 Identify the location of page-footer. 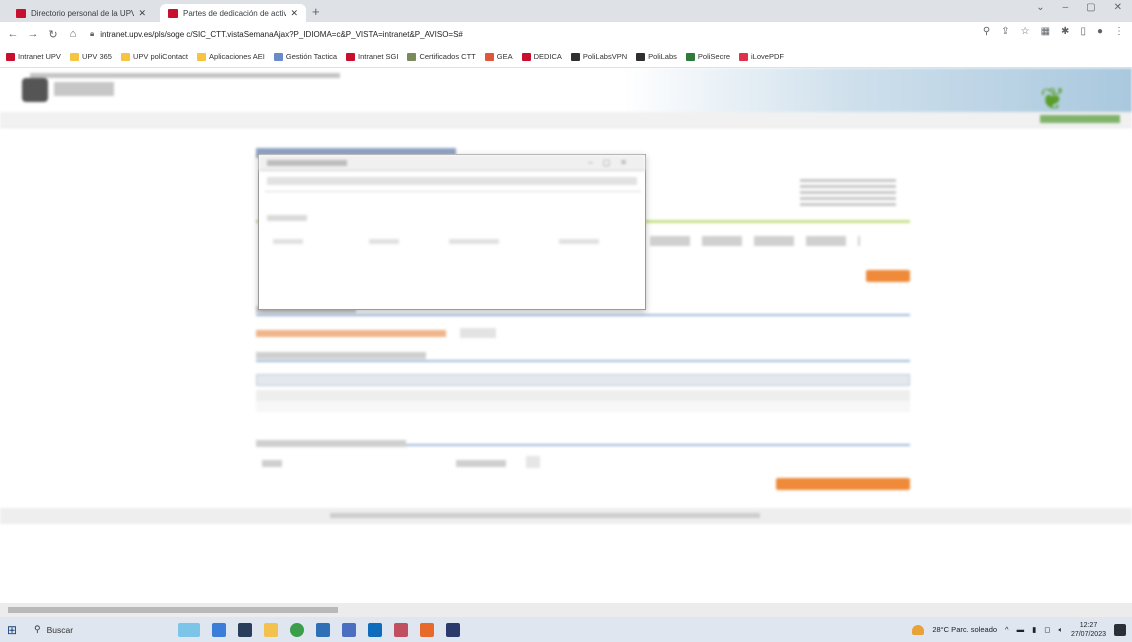
(566, 516).